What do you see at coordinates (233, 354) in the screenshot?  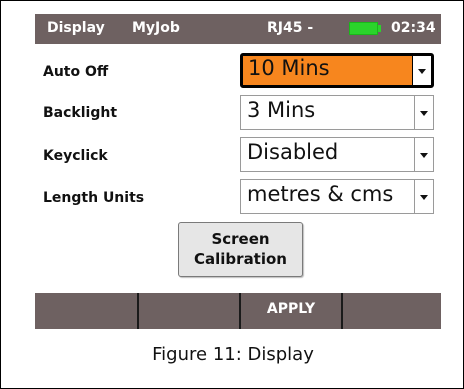 I see `figure-caption: Figure 11: Display` at bounding box center [233, 354].